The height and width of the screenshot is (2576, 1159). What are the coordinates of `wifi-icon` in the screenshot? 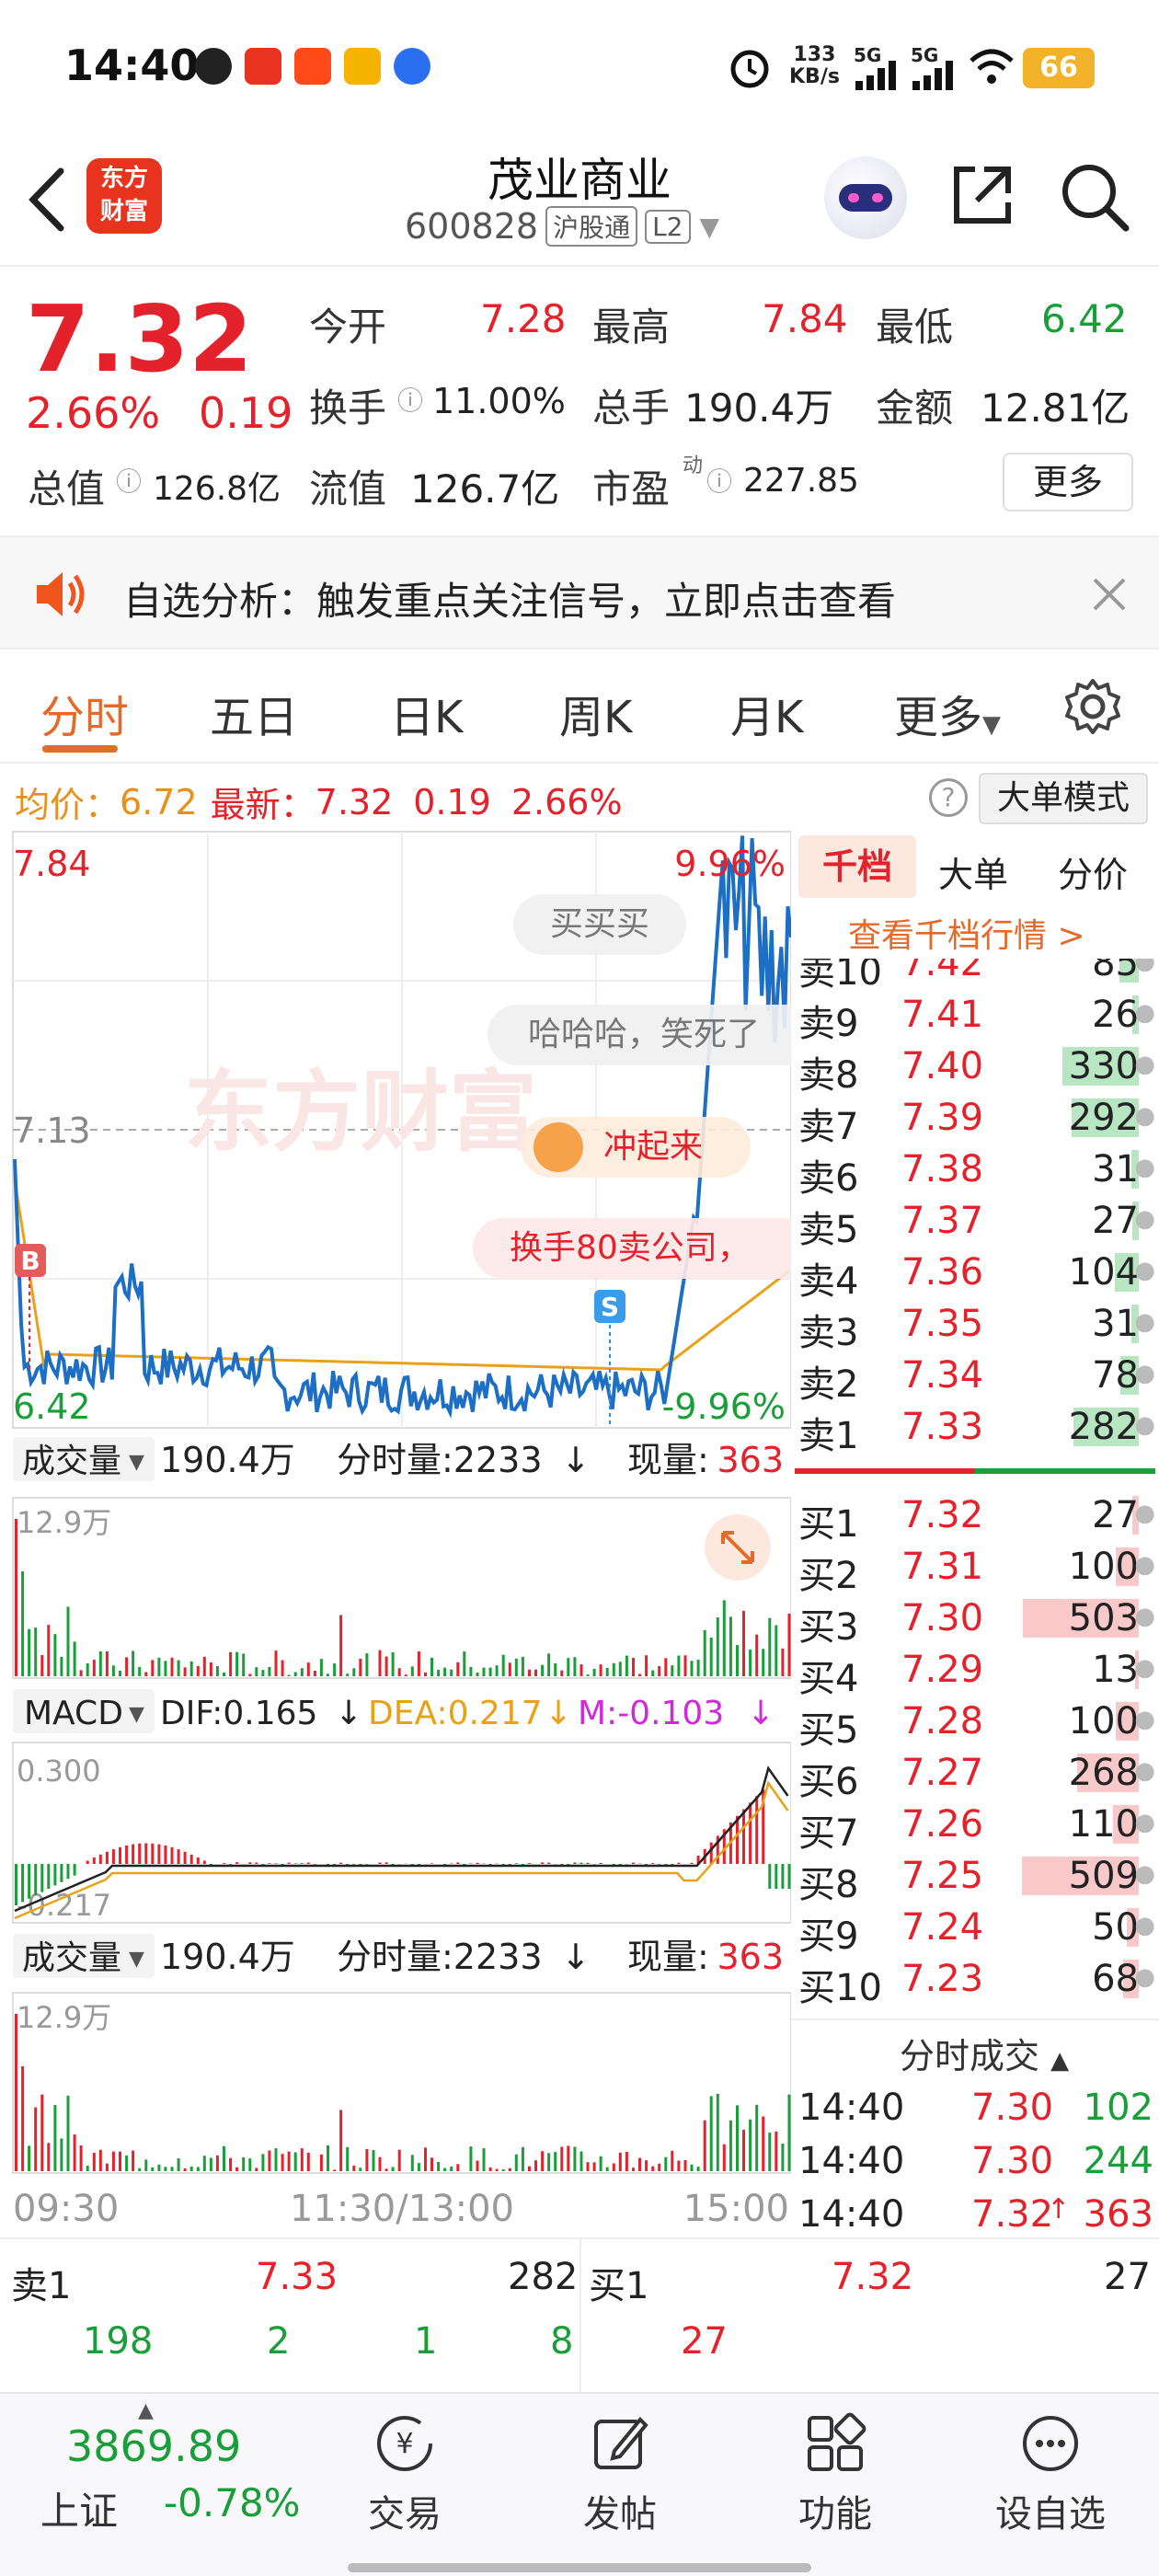 It's located at (992, 66).